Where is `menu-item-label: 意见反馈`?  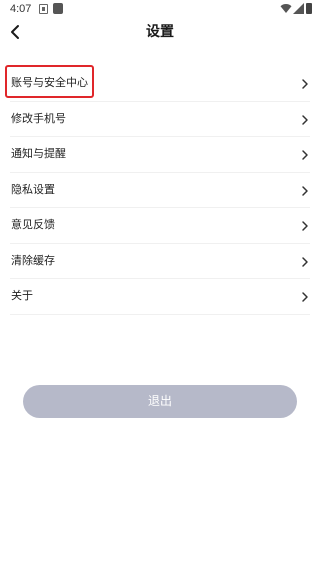 menu-item-label: 意见反馈 is located at coordinates (33, 224).